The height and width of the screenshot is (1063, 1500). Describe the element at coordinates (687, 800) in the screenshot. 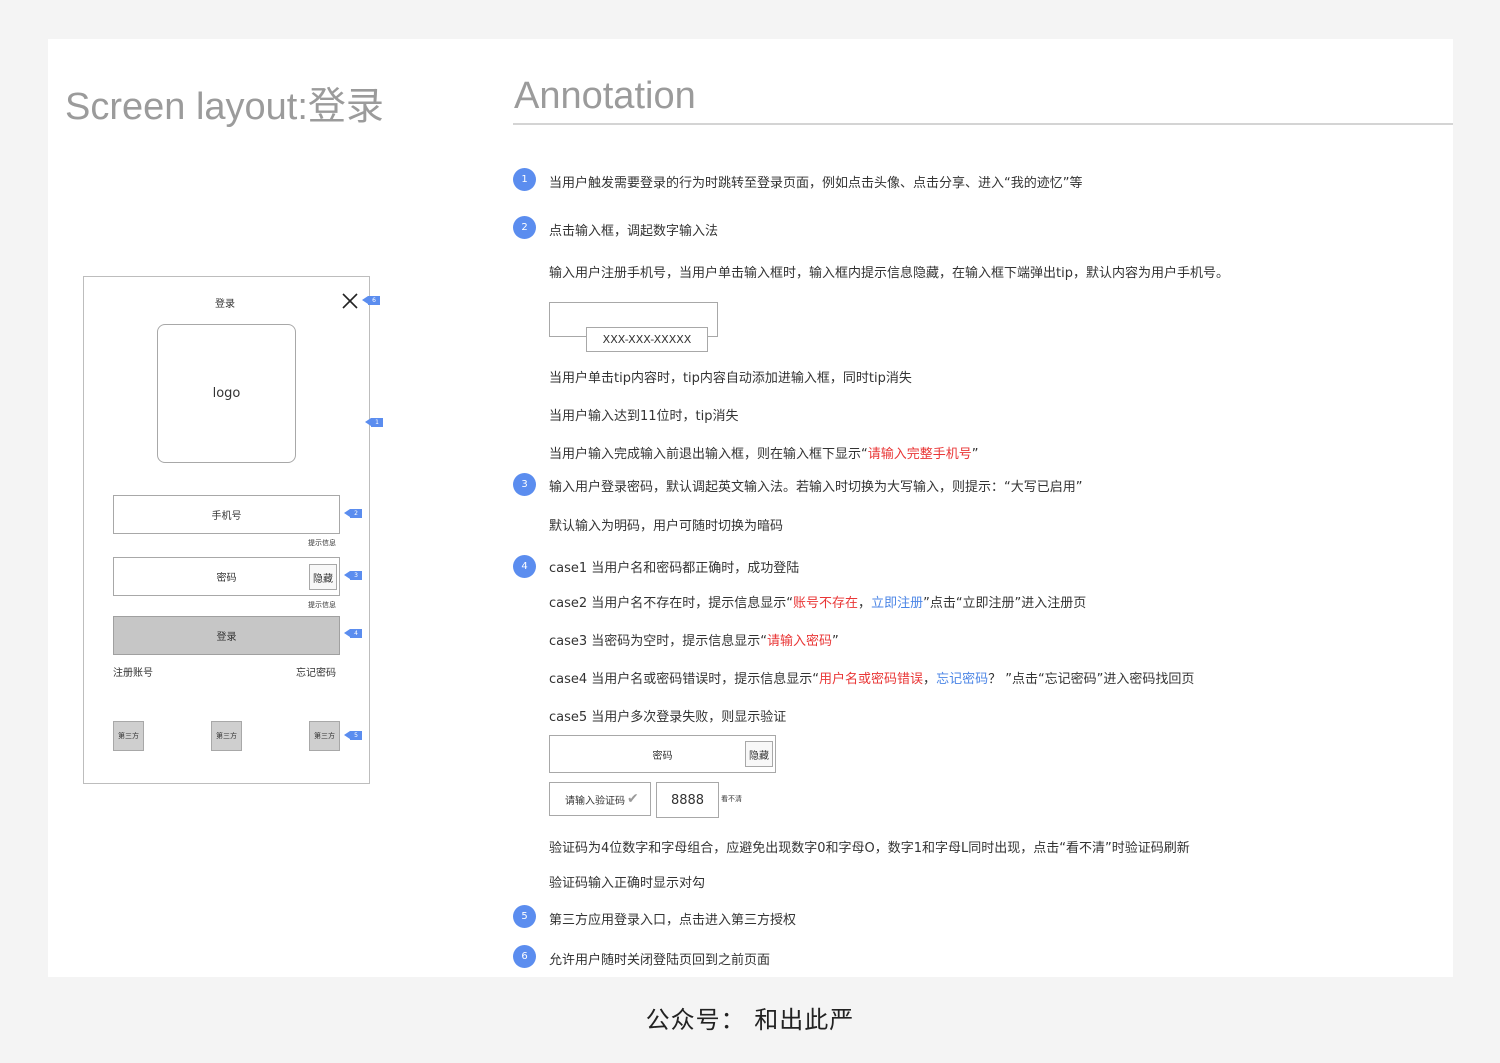

I see `demo-captcha-code: 8888` at that location.